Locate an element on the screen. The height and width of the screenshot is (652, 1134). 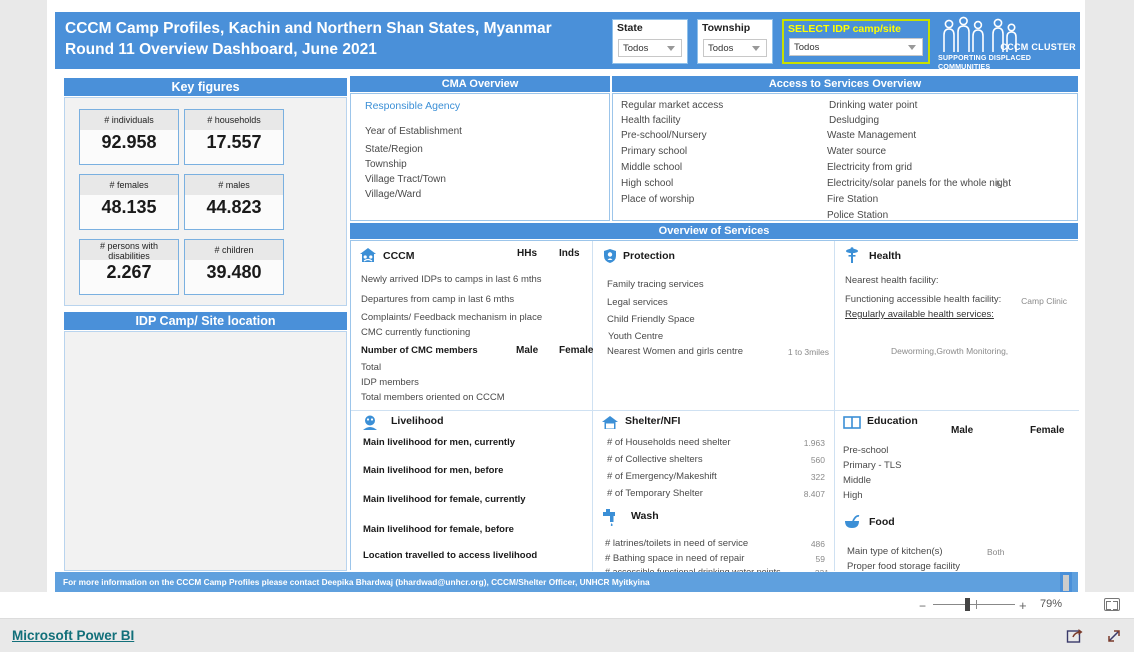
chevron-down-icon is located at coordinates (671, 48).